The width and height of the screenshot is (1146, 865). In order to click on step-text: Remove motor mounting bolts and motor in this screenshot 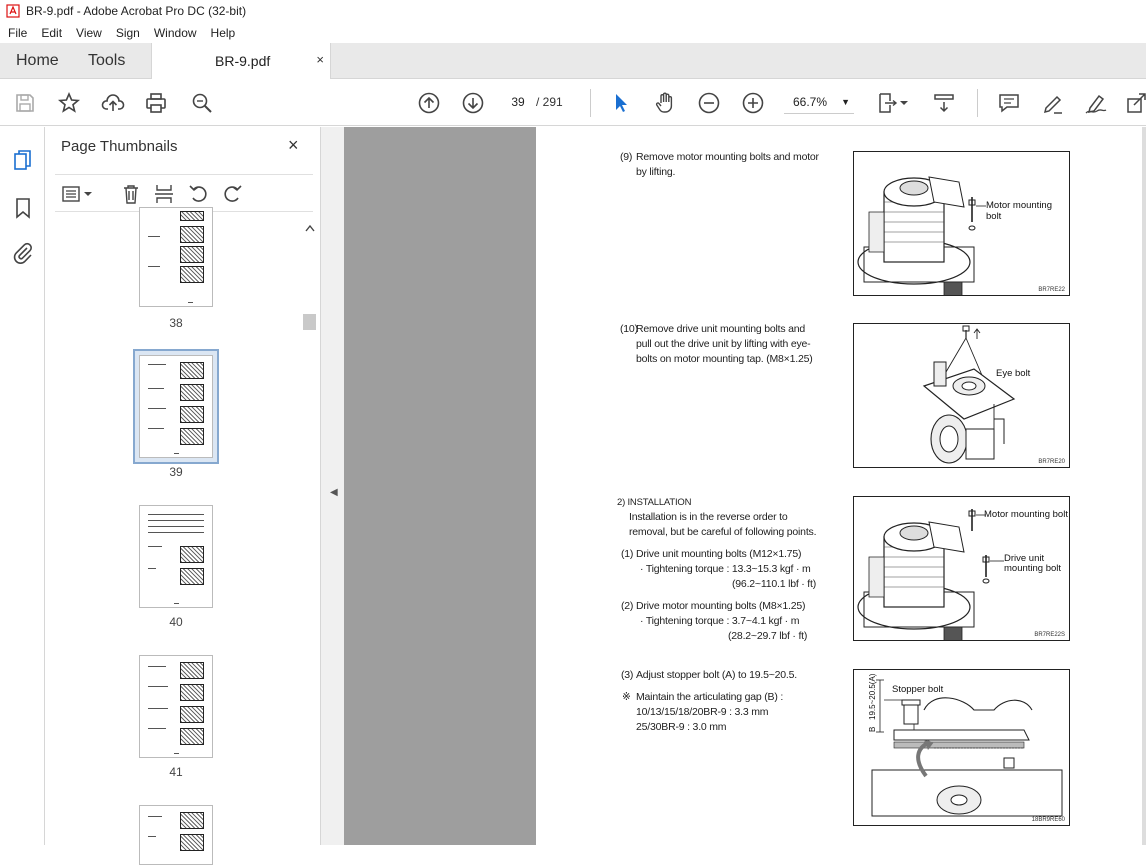, I will do `click(727, 157)`.